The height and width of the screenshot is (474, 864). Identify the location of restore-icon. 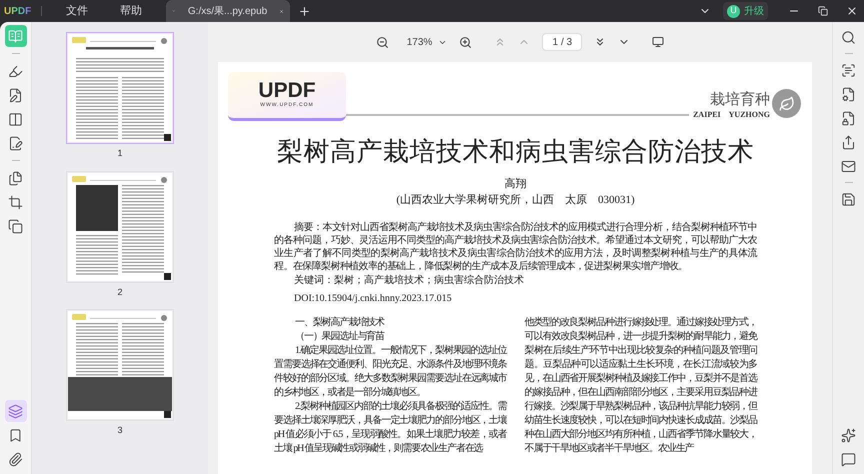
(823, 11).